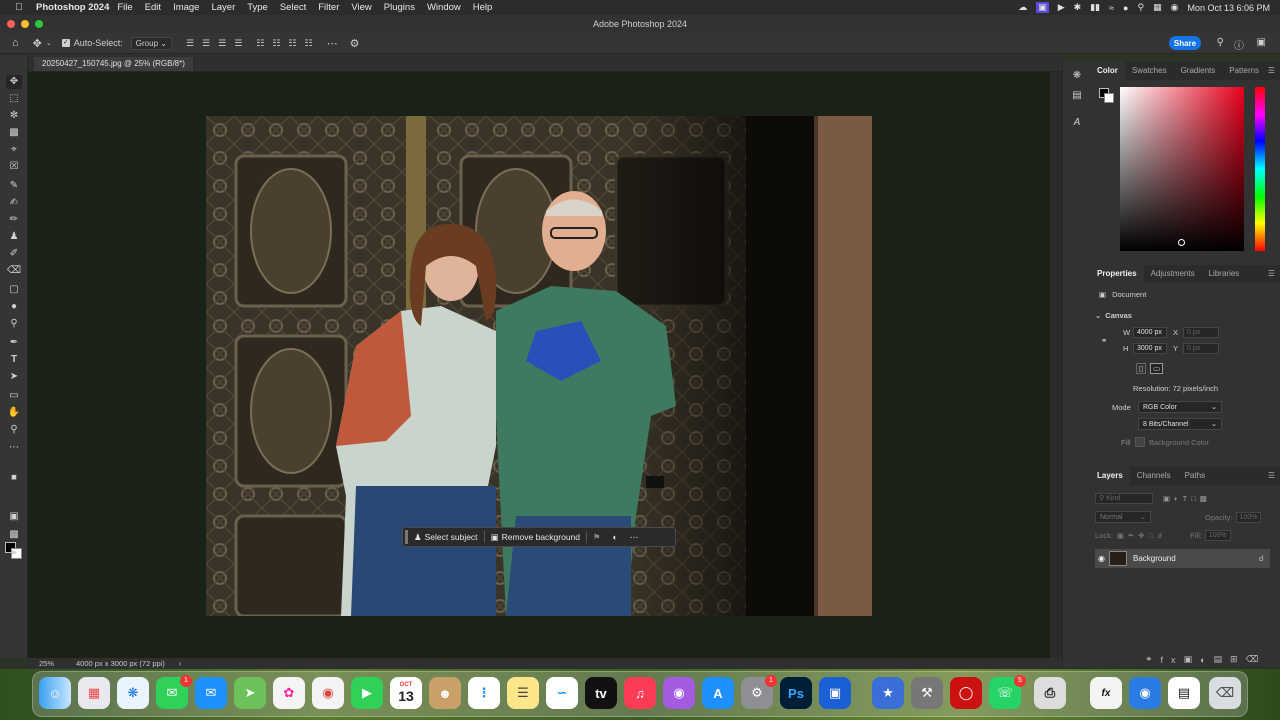 Image resolution: width=1280 pixels, height=720 pixels. I want to click on facetime-icon: ▶, so click(367, 693).